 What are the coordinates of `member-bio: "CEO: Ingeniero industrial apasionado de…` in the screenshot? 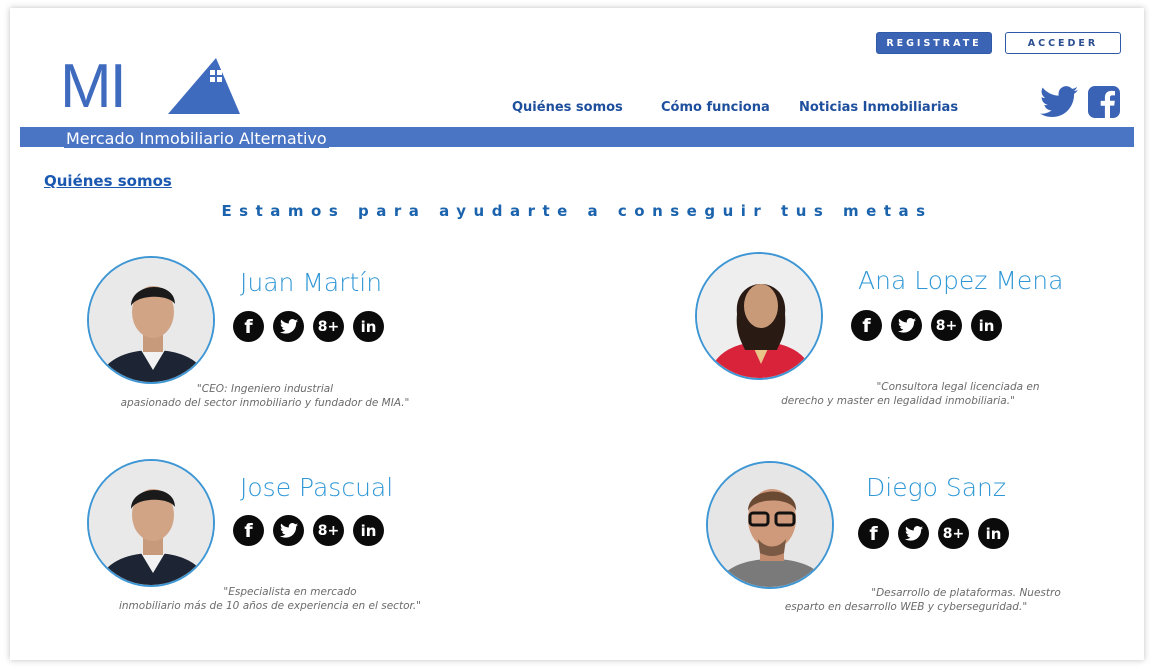 It's located at (265, 396).